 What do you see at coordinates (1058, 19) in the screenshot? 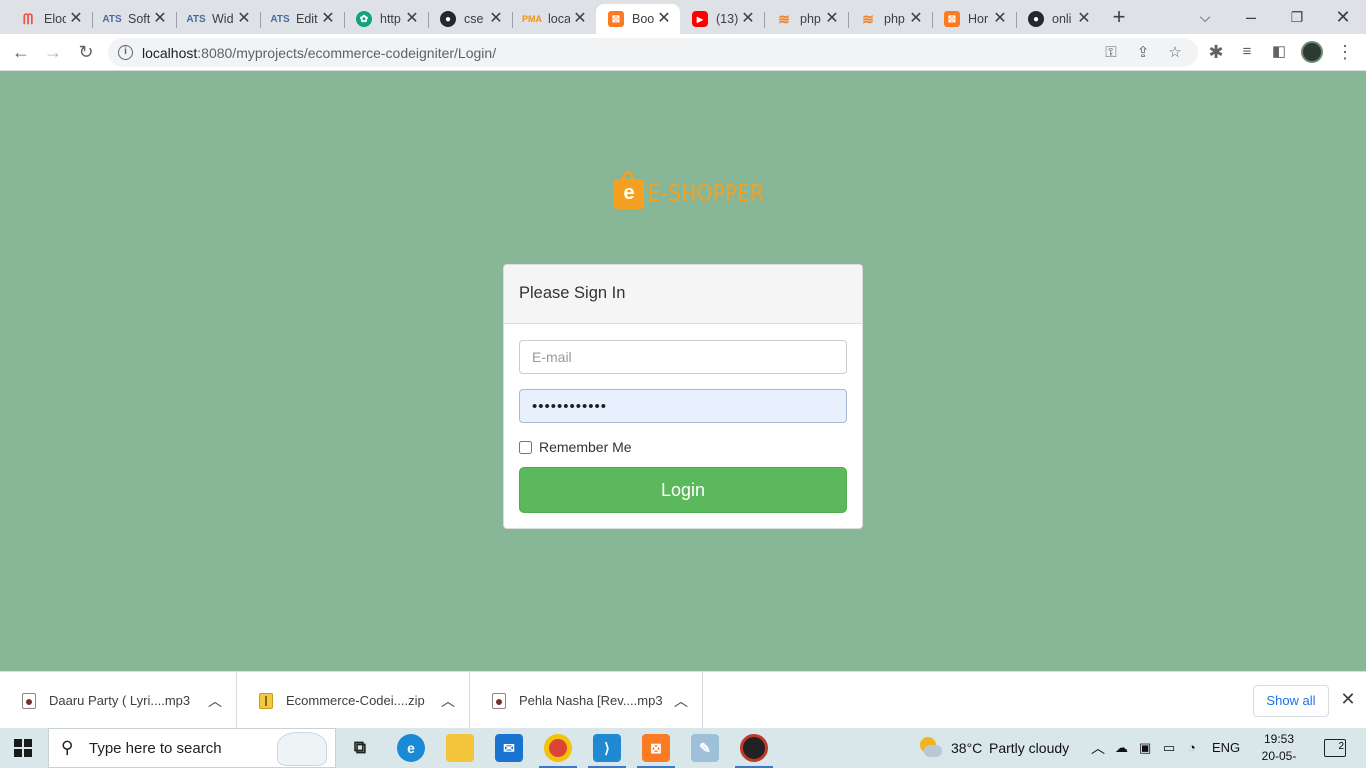
I see `browser-tab: ● onli ✕` at bounding box center [1058, 19].